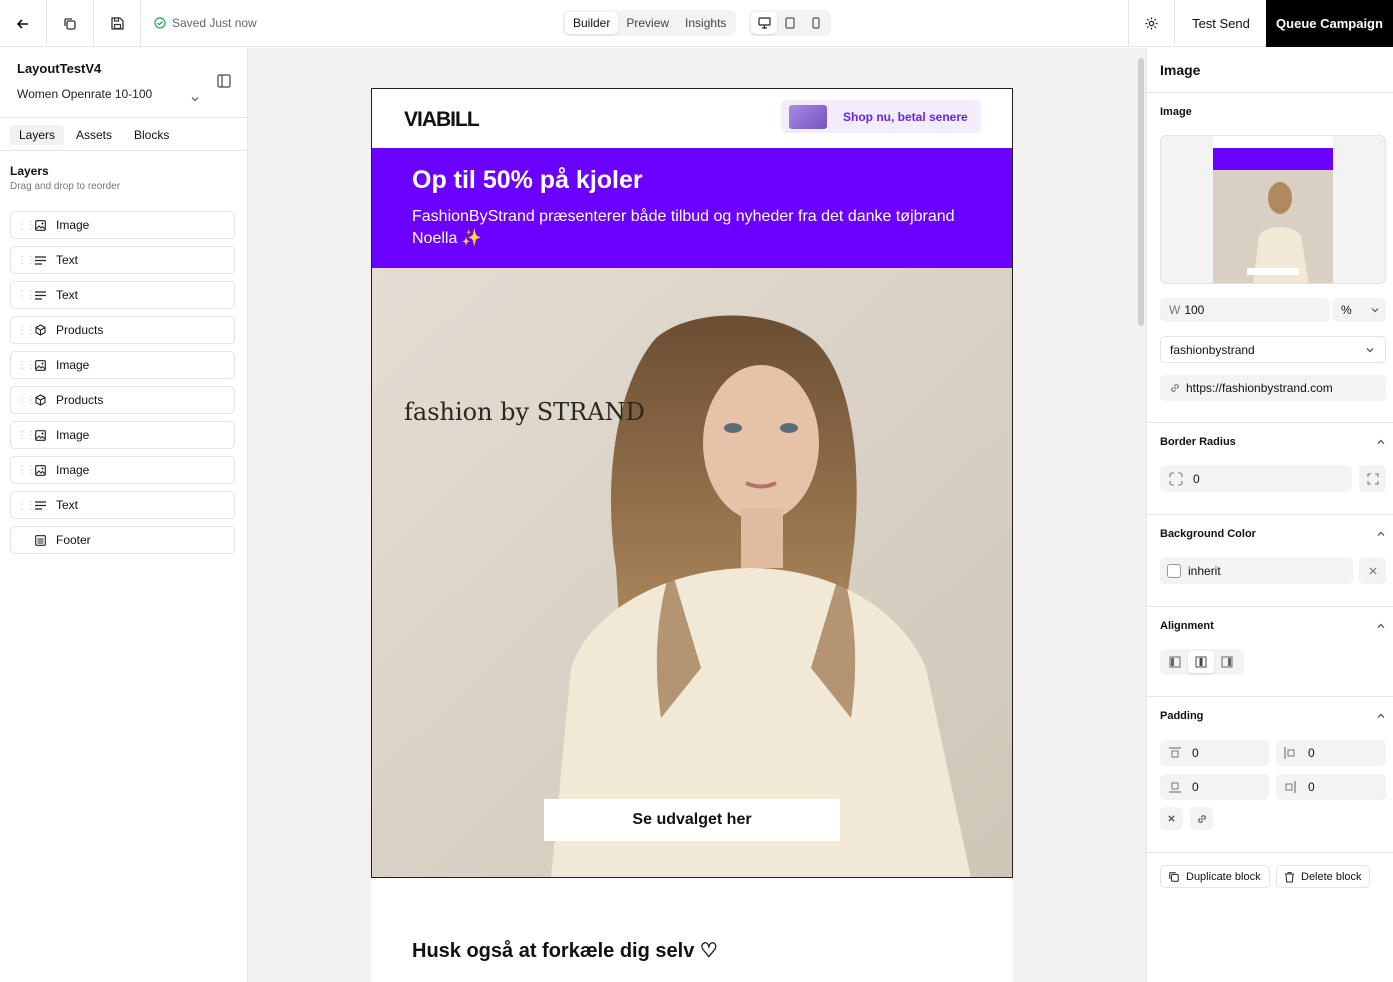 This screenshot has width=1393, height=982. Describe the element at coordinates (1175, 787) in the screenshot. I see `padding-bottom-icon` at that location.